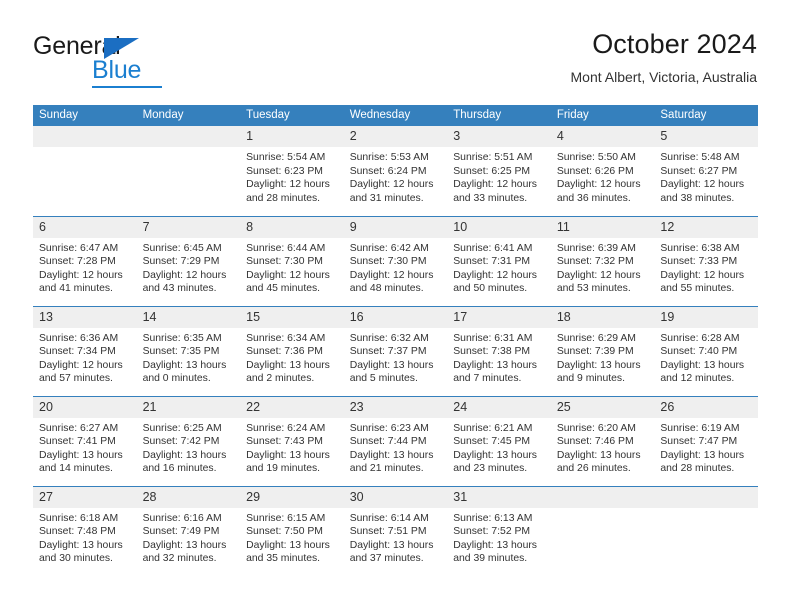 Image resolution: width=792 pixels, height=612 pixels. I want to click on daylight-text: Daylight: 13 hours and 35 minutes., so click(288, 552).